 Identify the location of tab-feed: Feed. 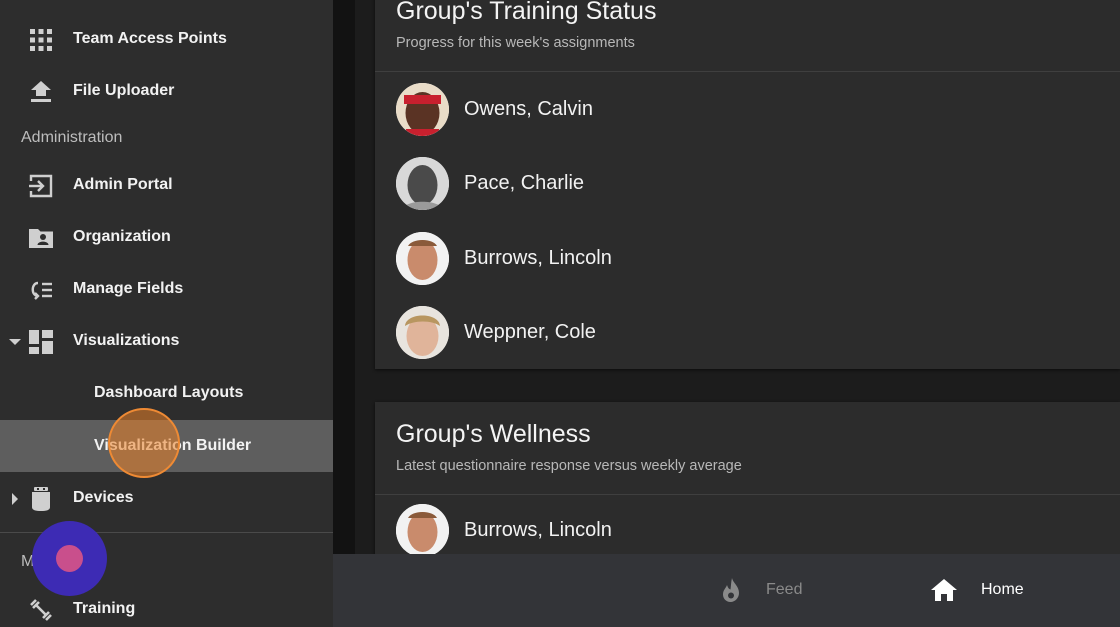
(773, 590).